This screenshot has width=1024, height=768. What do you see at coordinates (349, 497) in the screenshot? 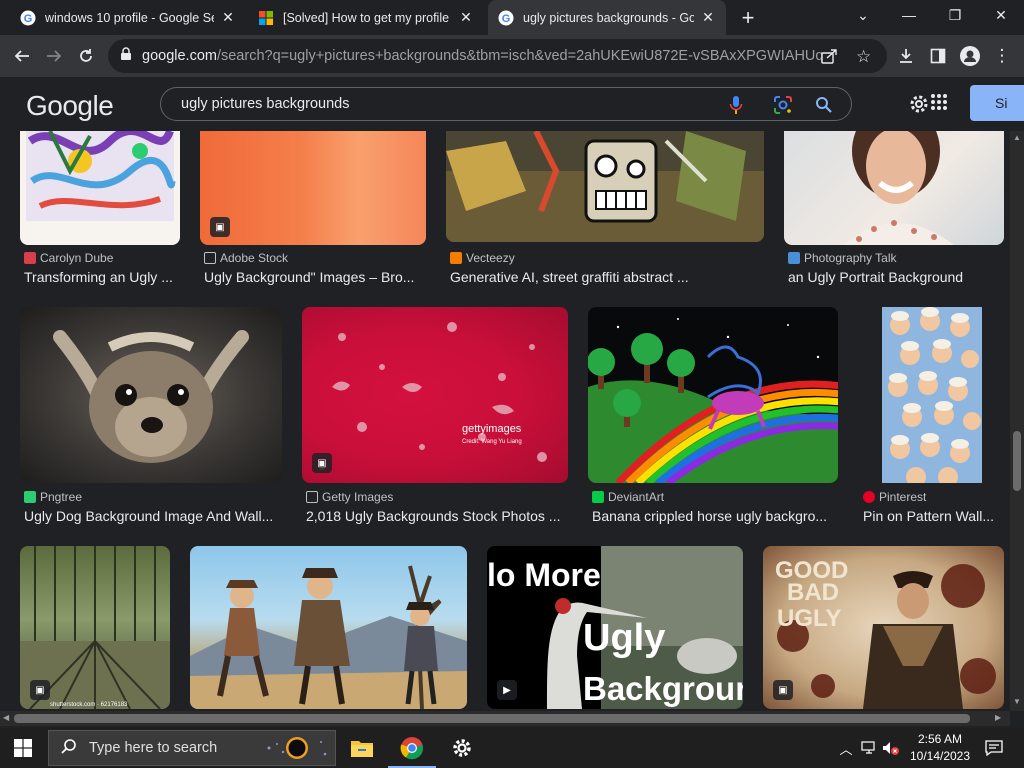
I see `result-source: Getty Images` at bounding box center [349, 497].